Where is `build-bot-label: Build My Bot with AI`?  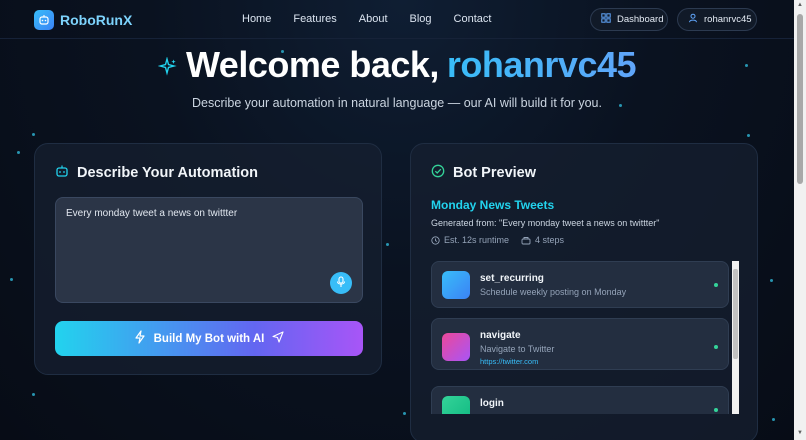
build-bot-label: Build My Bot with AI is located at coordinates (209, 338).